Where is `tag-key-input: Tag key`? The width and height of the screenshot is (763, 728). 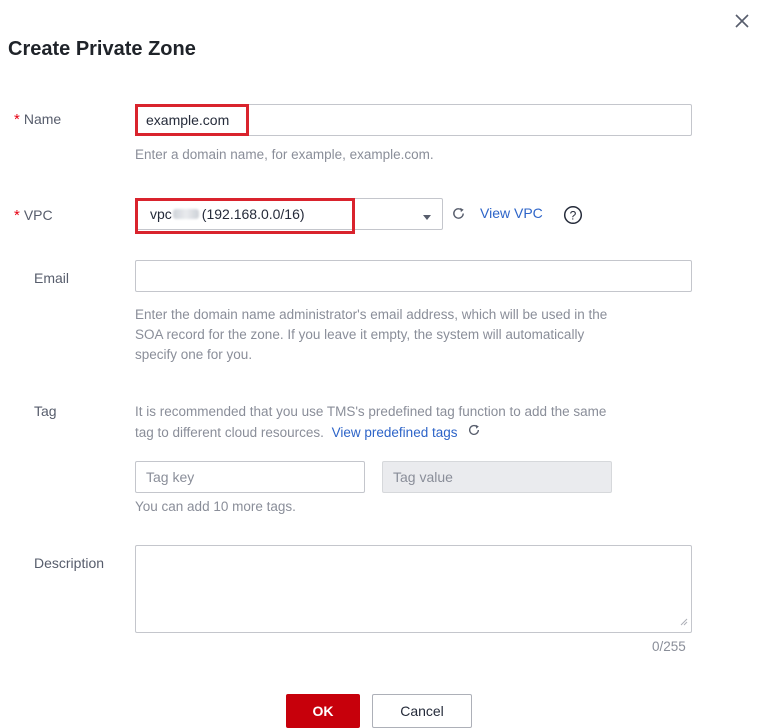
tag-key-input: Tag key is located at coordinates (250, 477).